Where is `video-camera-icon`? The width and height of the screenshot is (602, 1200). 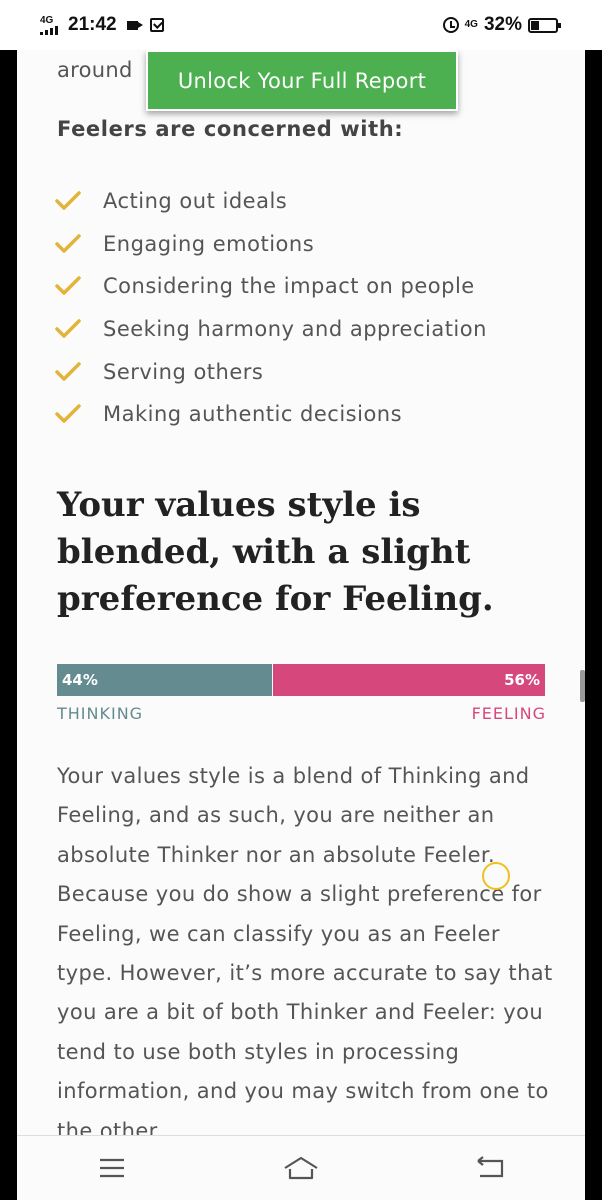
video-camera-icon is located at coordinates (134, 25).